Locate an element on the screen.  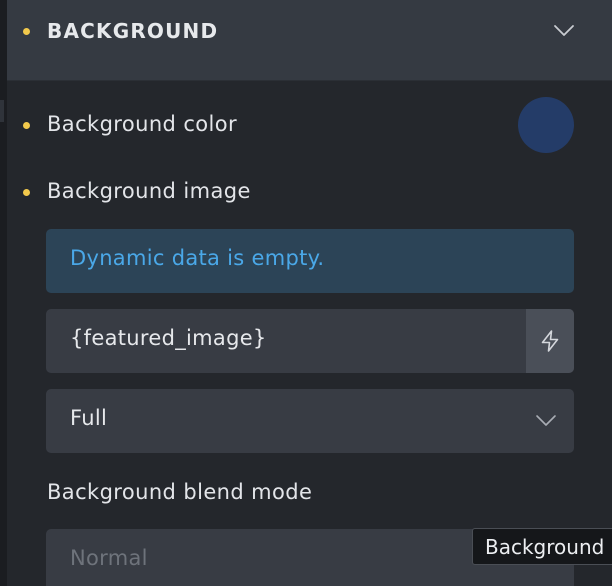
dynamic-data-notice: Dynamic data is empty. is located at coordinates (310, 261).